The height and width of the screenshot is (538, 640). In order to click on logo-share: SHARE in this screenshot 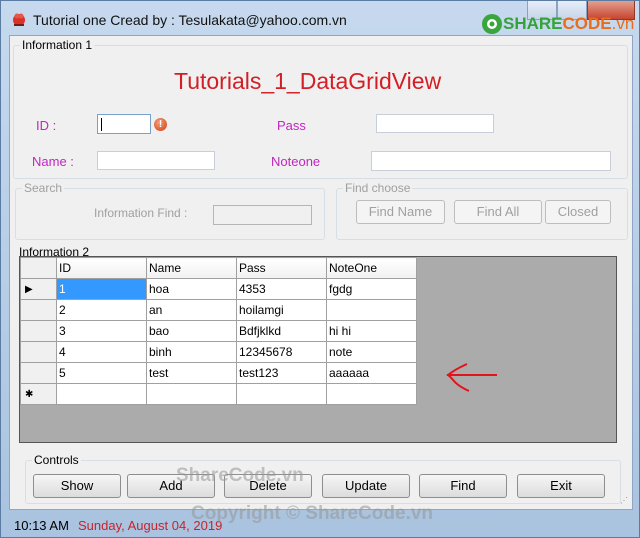, I will do `click(533, 23)`.